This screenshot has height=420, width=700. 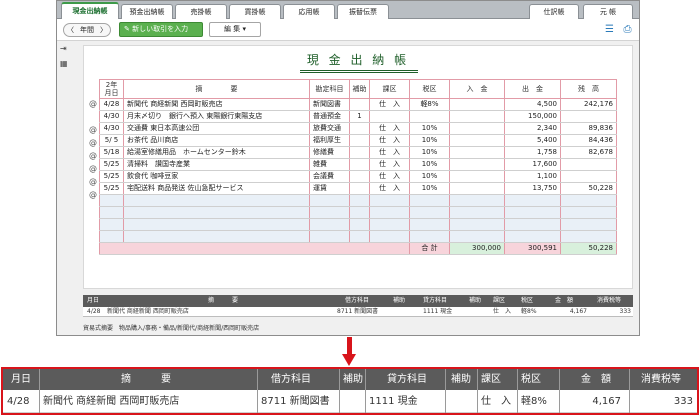 What do you see at coordinates (90, 11) in the screenshot?
I see `tab-cash-book: 現金出納帳` at bounding box center [90, 11].